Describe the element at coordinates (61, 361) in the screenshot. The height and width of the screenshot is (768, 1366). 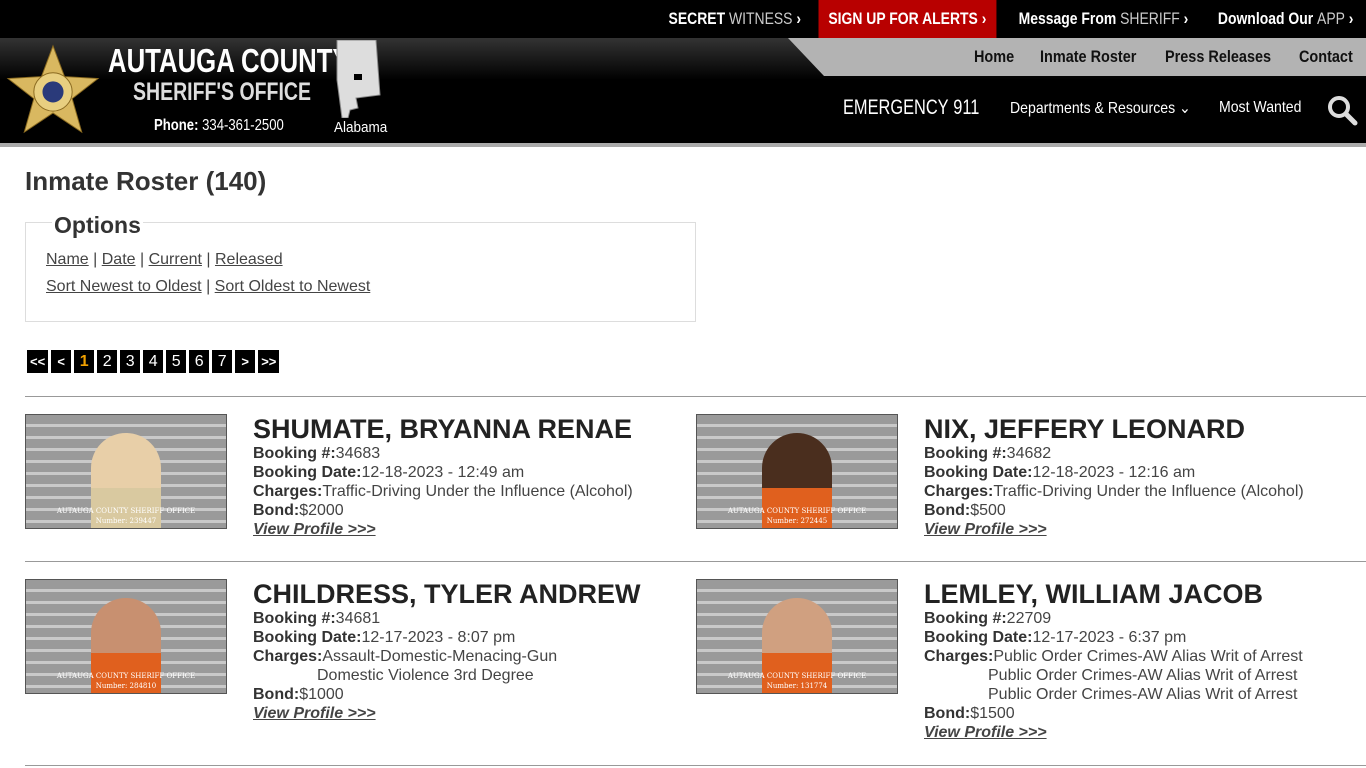
I see `page-prev: <` at that location.